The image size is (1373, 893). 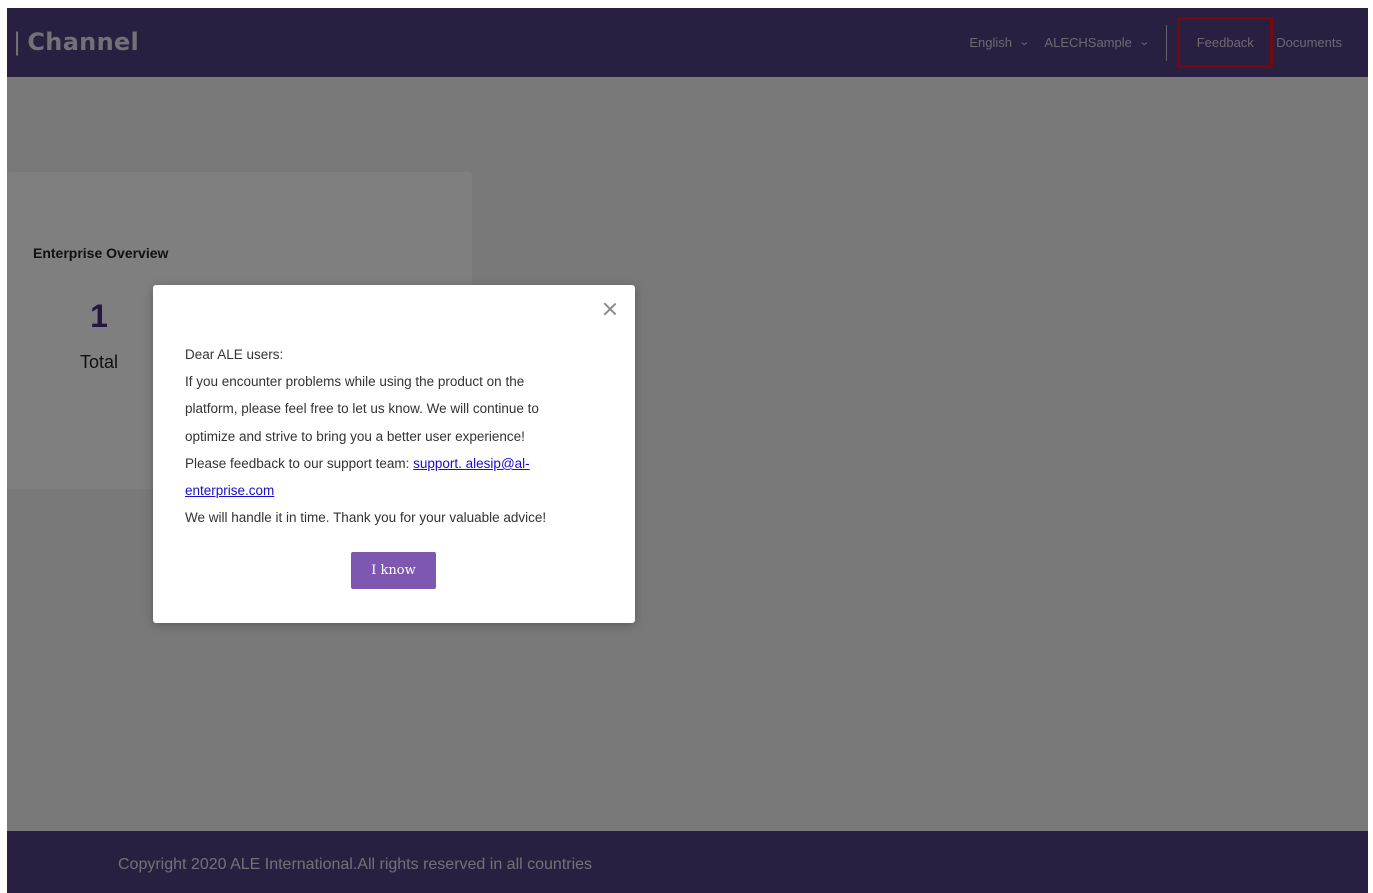 What do you see at coordinates (229, 490) in the screenshot?
I see `support-email-link-continued: enterprise.com` at bounding box center [229, 490].